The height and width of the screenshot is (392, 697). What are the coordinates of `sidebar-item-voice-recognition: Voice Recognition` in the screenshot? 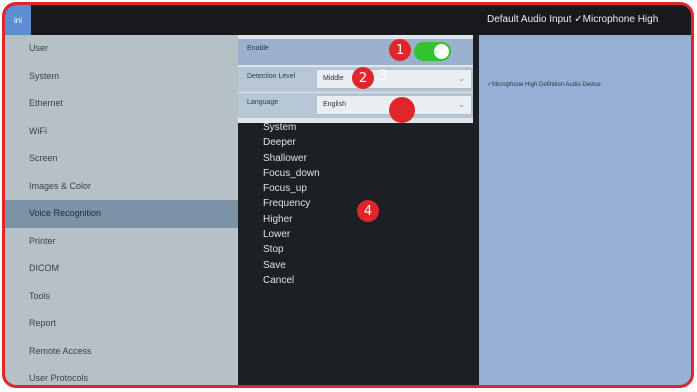 It's located at (121, 214).